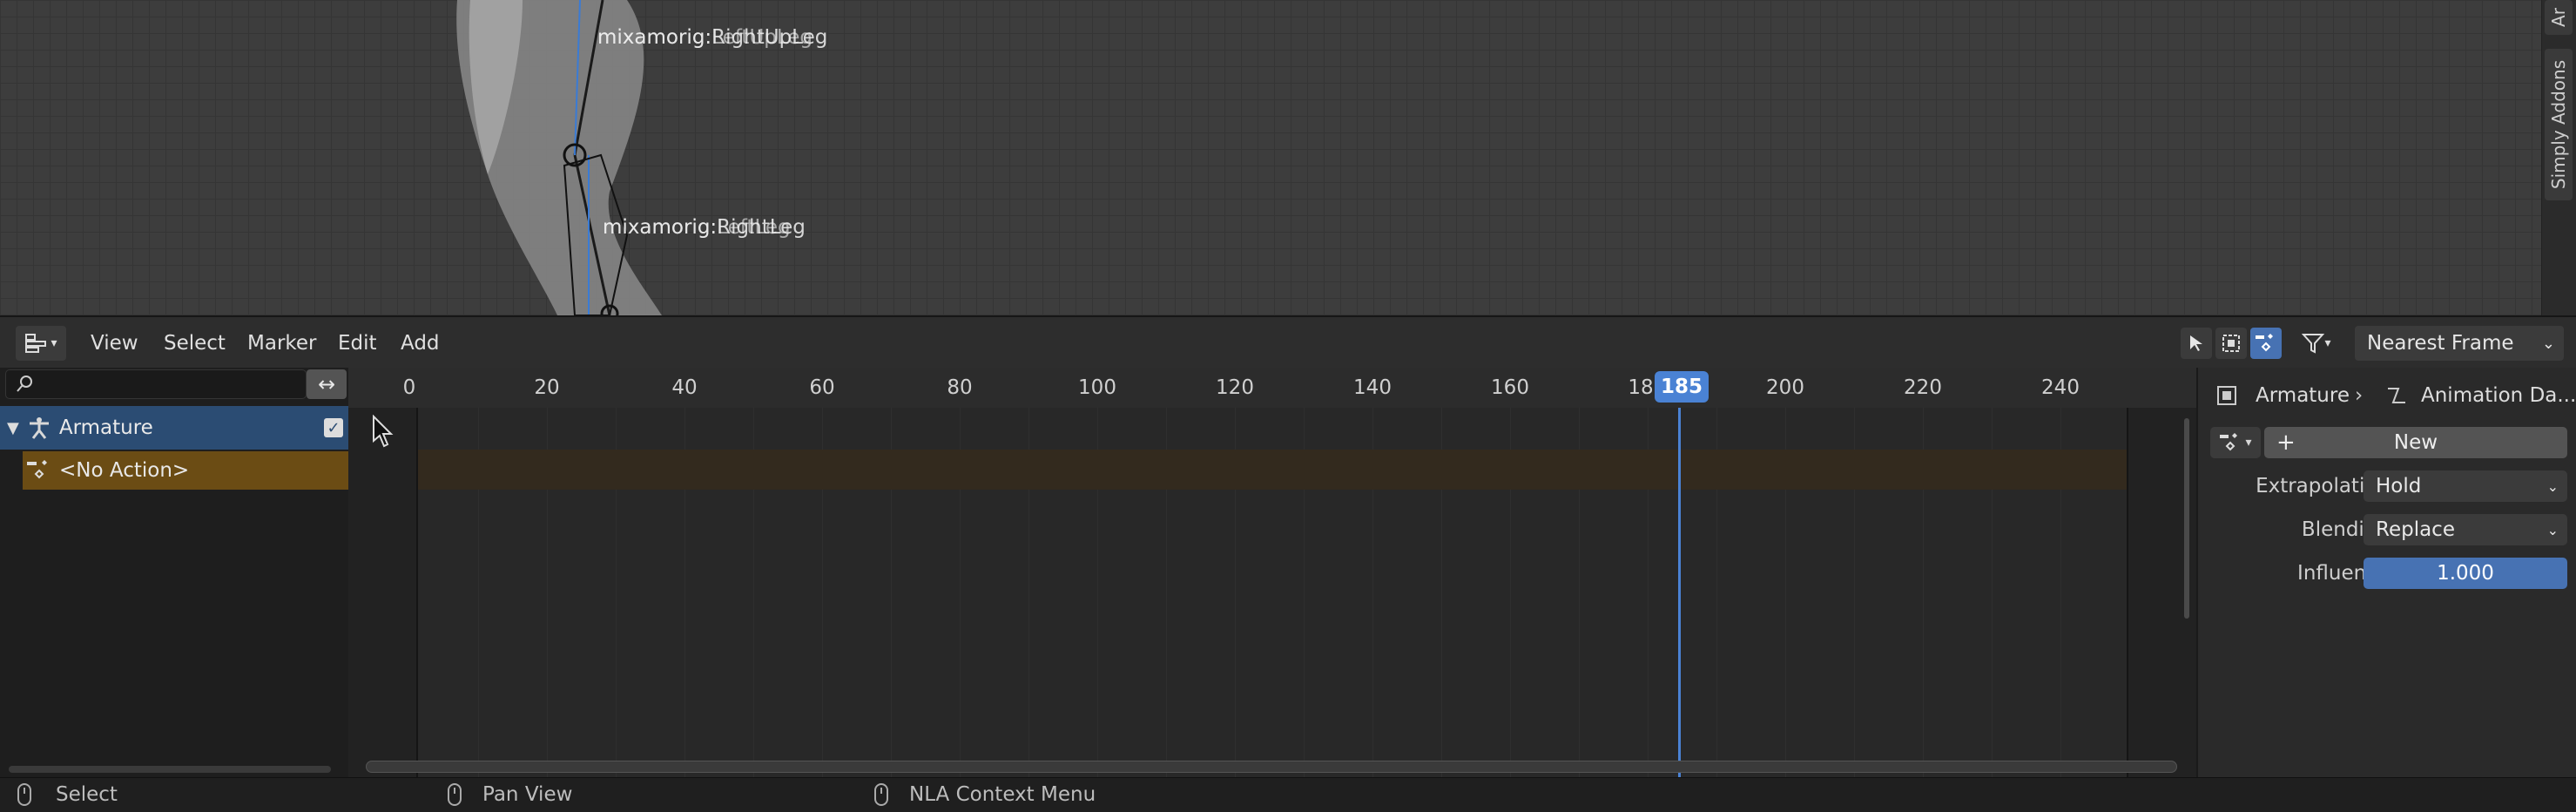 The width and height of the screenshot is (2576, 812). What do you see at coordinates (156, 384) in the screenshot?
I see `channel-search-input` at bounding box center [156, 384].